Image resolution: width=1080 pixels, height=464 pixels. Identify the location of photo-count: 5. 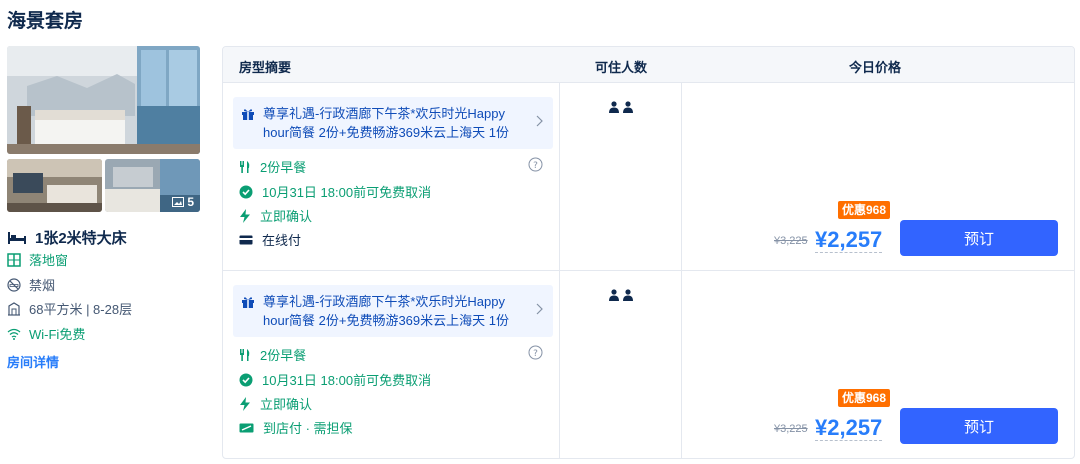
(183, 202).